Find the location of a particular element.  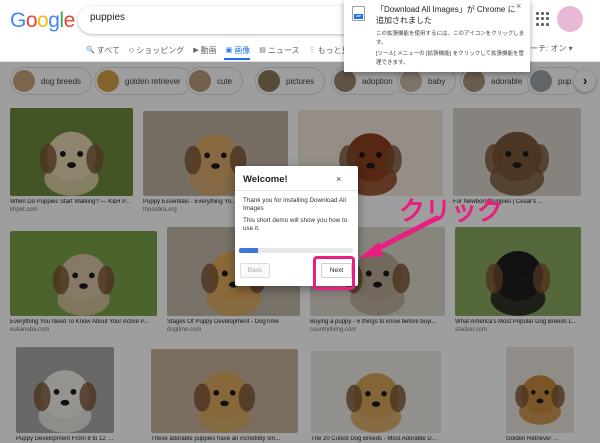

tab-label: 動画 is located at coordinates (208, 50).